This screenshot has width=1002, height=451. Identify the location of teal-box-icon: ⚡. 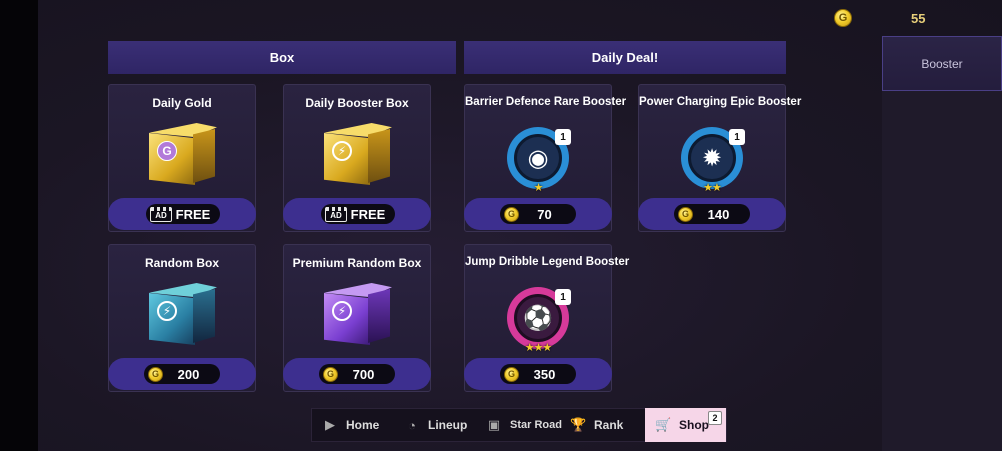
(183, 315).